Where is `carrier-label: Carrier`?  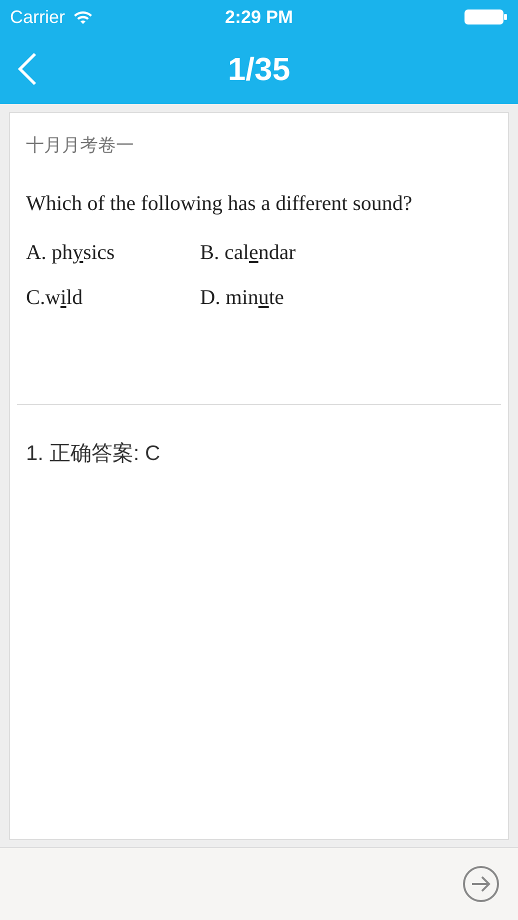
carrier-label: Carrier is located at coordinates (38, 17).